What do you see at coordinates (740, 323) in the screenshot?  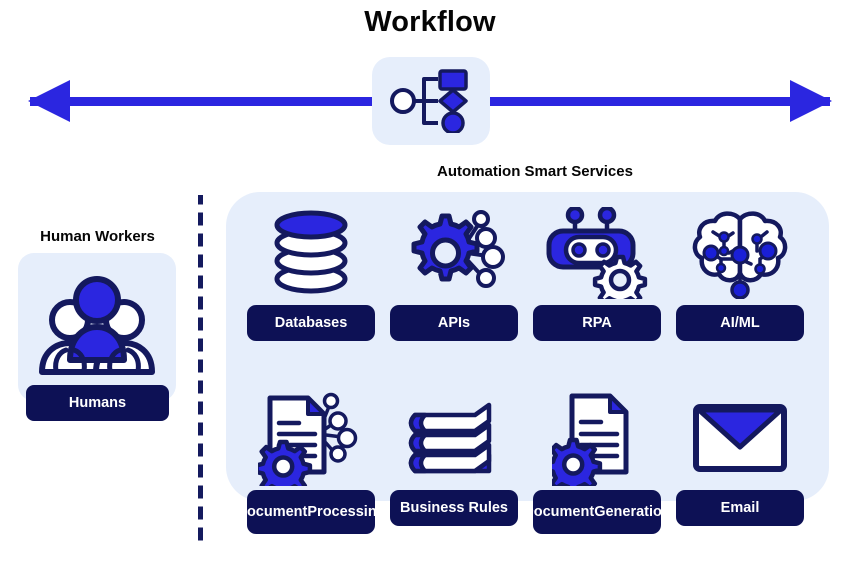 I see `service-label: AI/ML` at bounding box center [740, 323].